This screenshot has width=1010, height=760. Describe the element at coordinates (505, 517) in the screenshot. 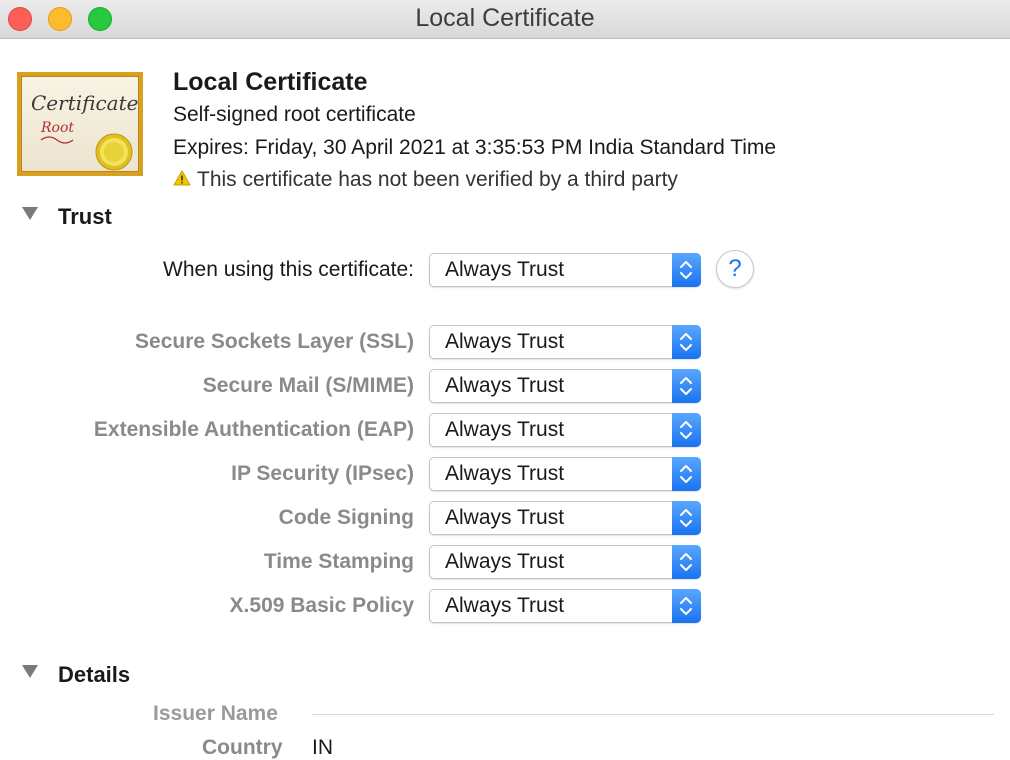

I see `code-signing-value: Always Trust` at that location.